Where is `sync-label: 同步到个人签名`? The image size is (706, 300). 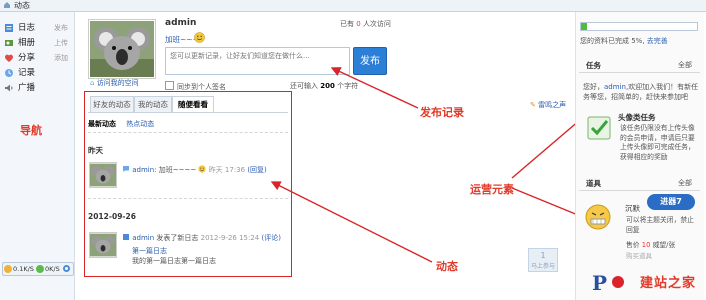
sync-label: 同步到个人签名 is located at coordinates (201, 87).